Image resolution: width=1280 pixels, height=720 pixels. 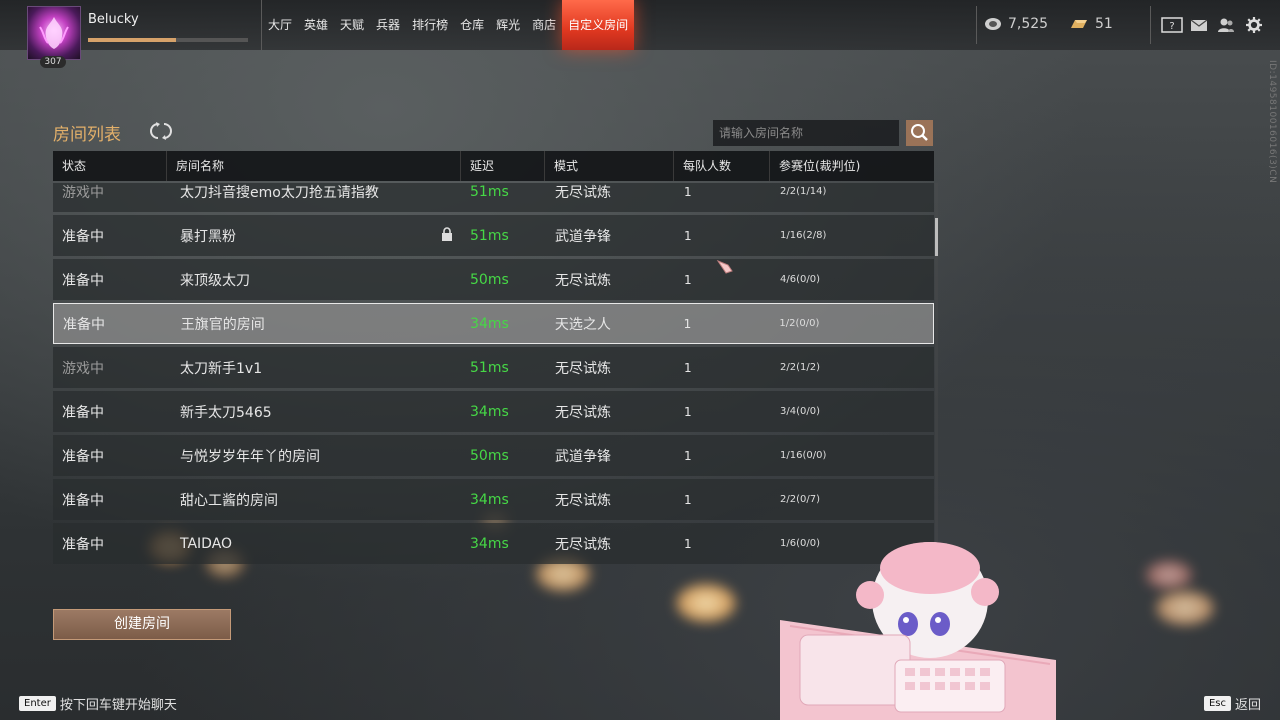 I want to click on room-row: 准备中 王旗官的房间 34ms 天选之人 1 1/2(0/0), so click(x=493, y=323).